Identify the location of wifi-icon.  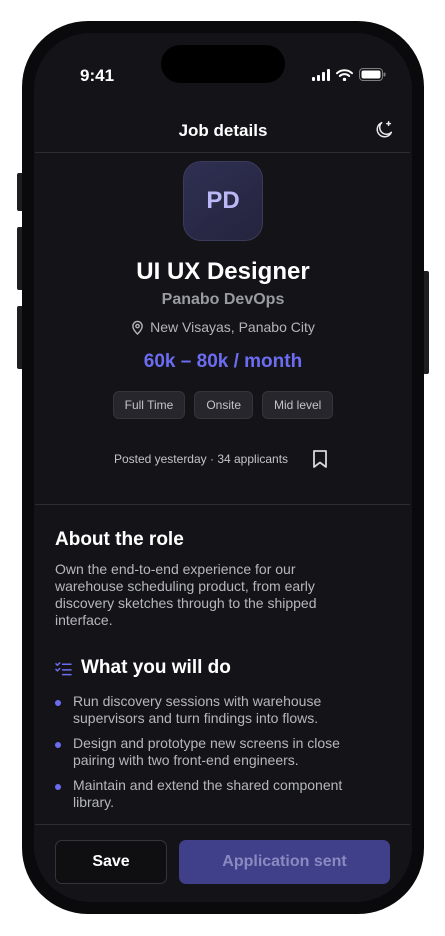
(344, 74).